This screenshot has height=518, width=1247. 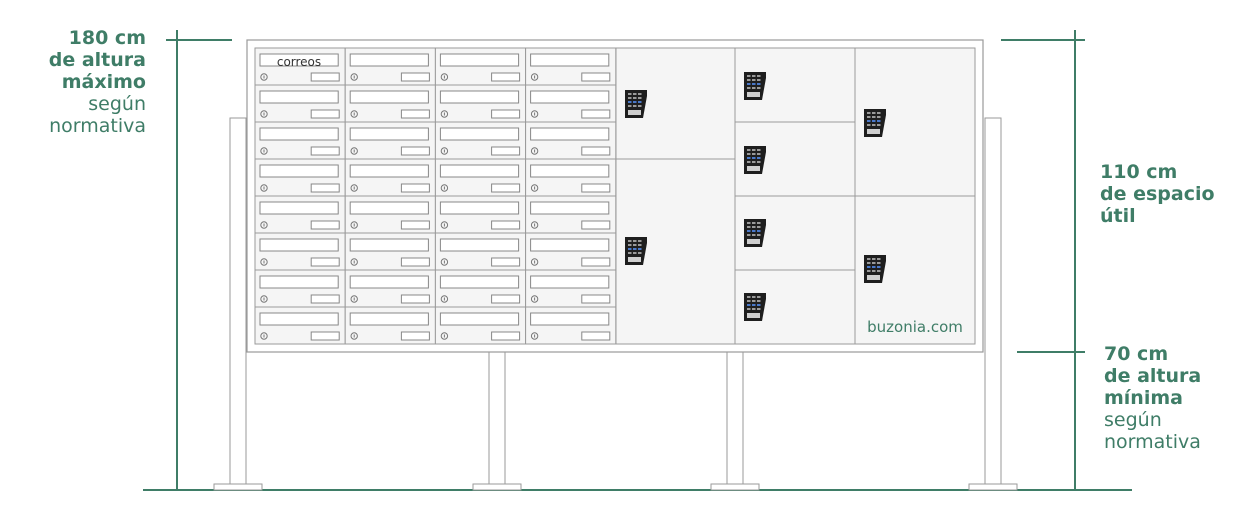 I want to click on min-height-text-3: según, so click(x=1133, y=420).